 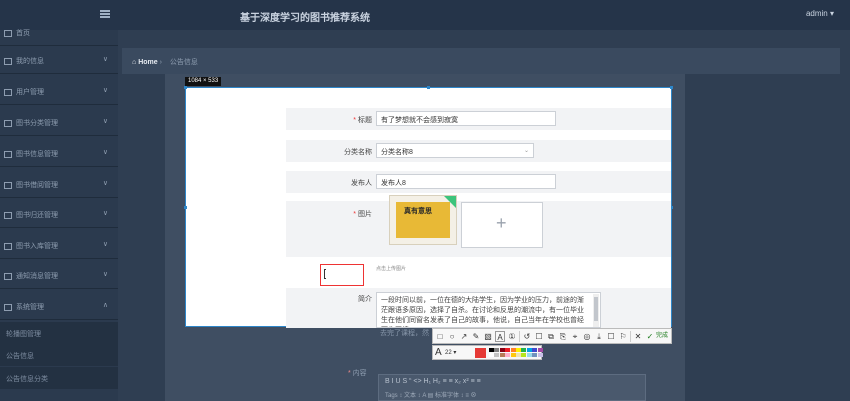 I want to click on record-icon: ◎, so click(x=587, y=336).